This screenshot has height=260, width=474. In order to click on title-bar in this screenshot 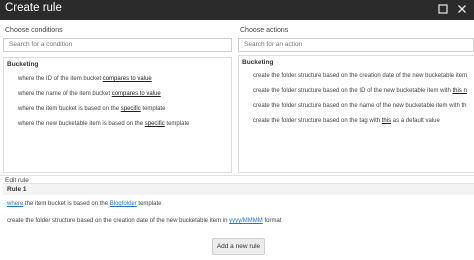, I will do `click(237, 10)`.